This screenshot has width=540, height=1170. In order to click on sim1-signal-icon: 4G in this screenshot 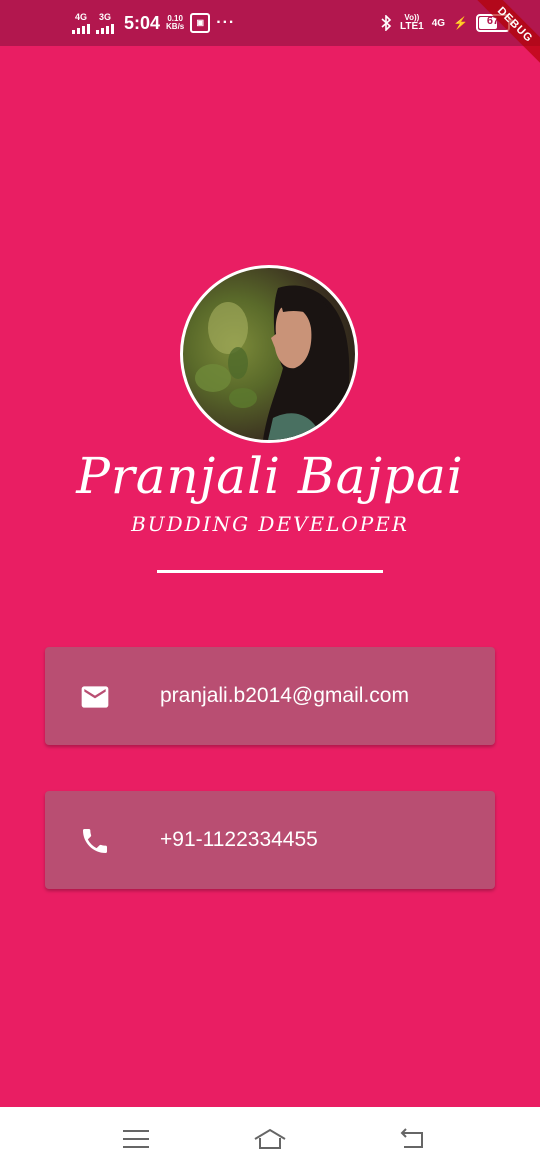, I will do `click(81, 22)`.